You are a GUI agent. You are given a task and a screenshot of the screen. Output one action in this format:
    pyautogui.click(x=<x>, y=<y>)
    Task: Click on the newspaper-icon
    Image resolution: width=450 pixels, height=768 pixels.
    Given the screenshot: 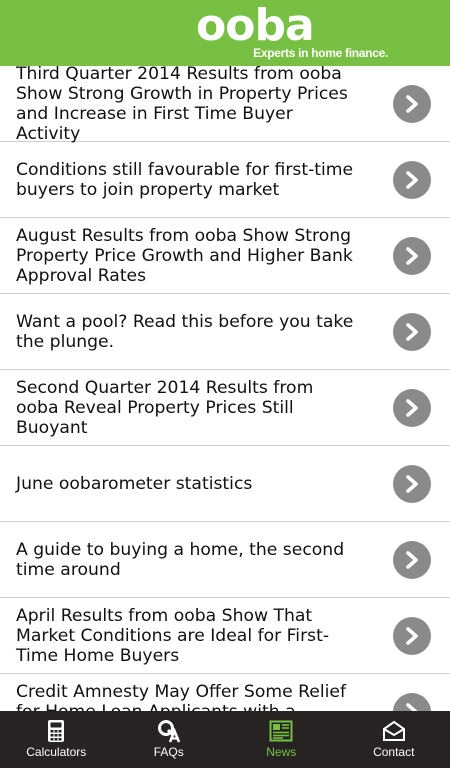 What is the action you would take?
    pyautogui.click(x=281, y=731)
    